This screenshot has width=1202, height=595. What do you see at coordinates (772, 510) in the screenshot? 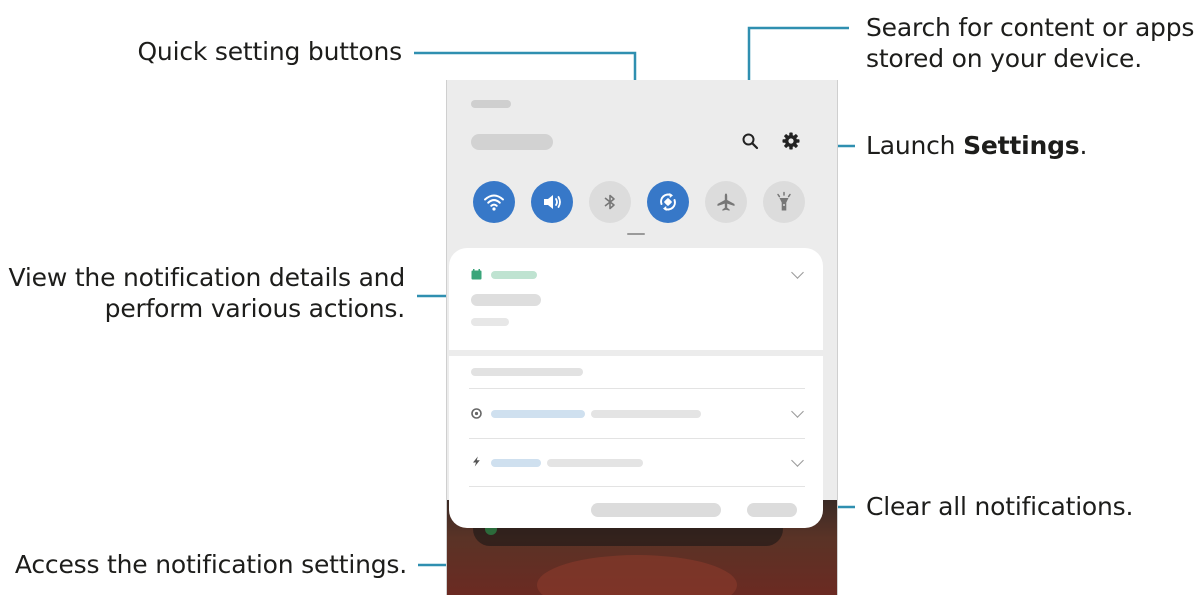
I see `clear-all-button` at bounding box center [772, 510].